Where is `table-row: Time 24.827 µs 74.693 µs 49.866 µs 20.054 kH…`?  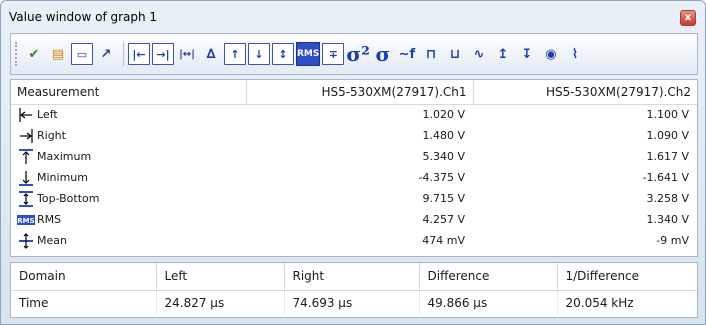 table-row: Time 24.827 µs 74.693 µs 49.866 µs 20.054 kH… is located at coordinates (354, 303).